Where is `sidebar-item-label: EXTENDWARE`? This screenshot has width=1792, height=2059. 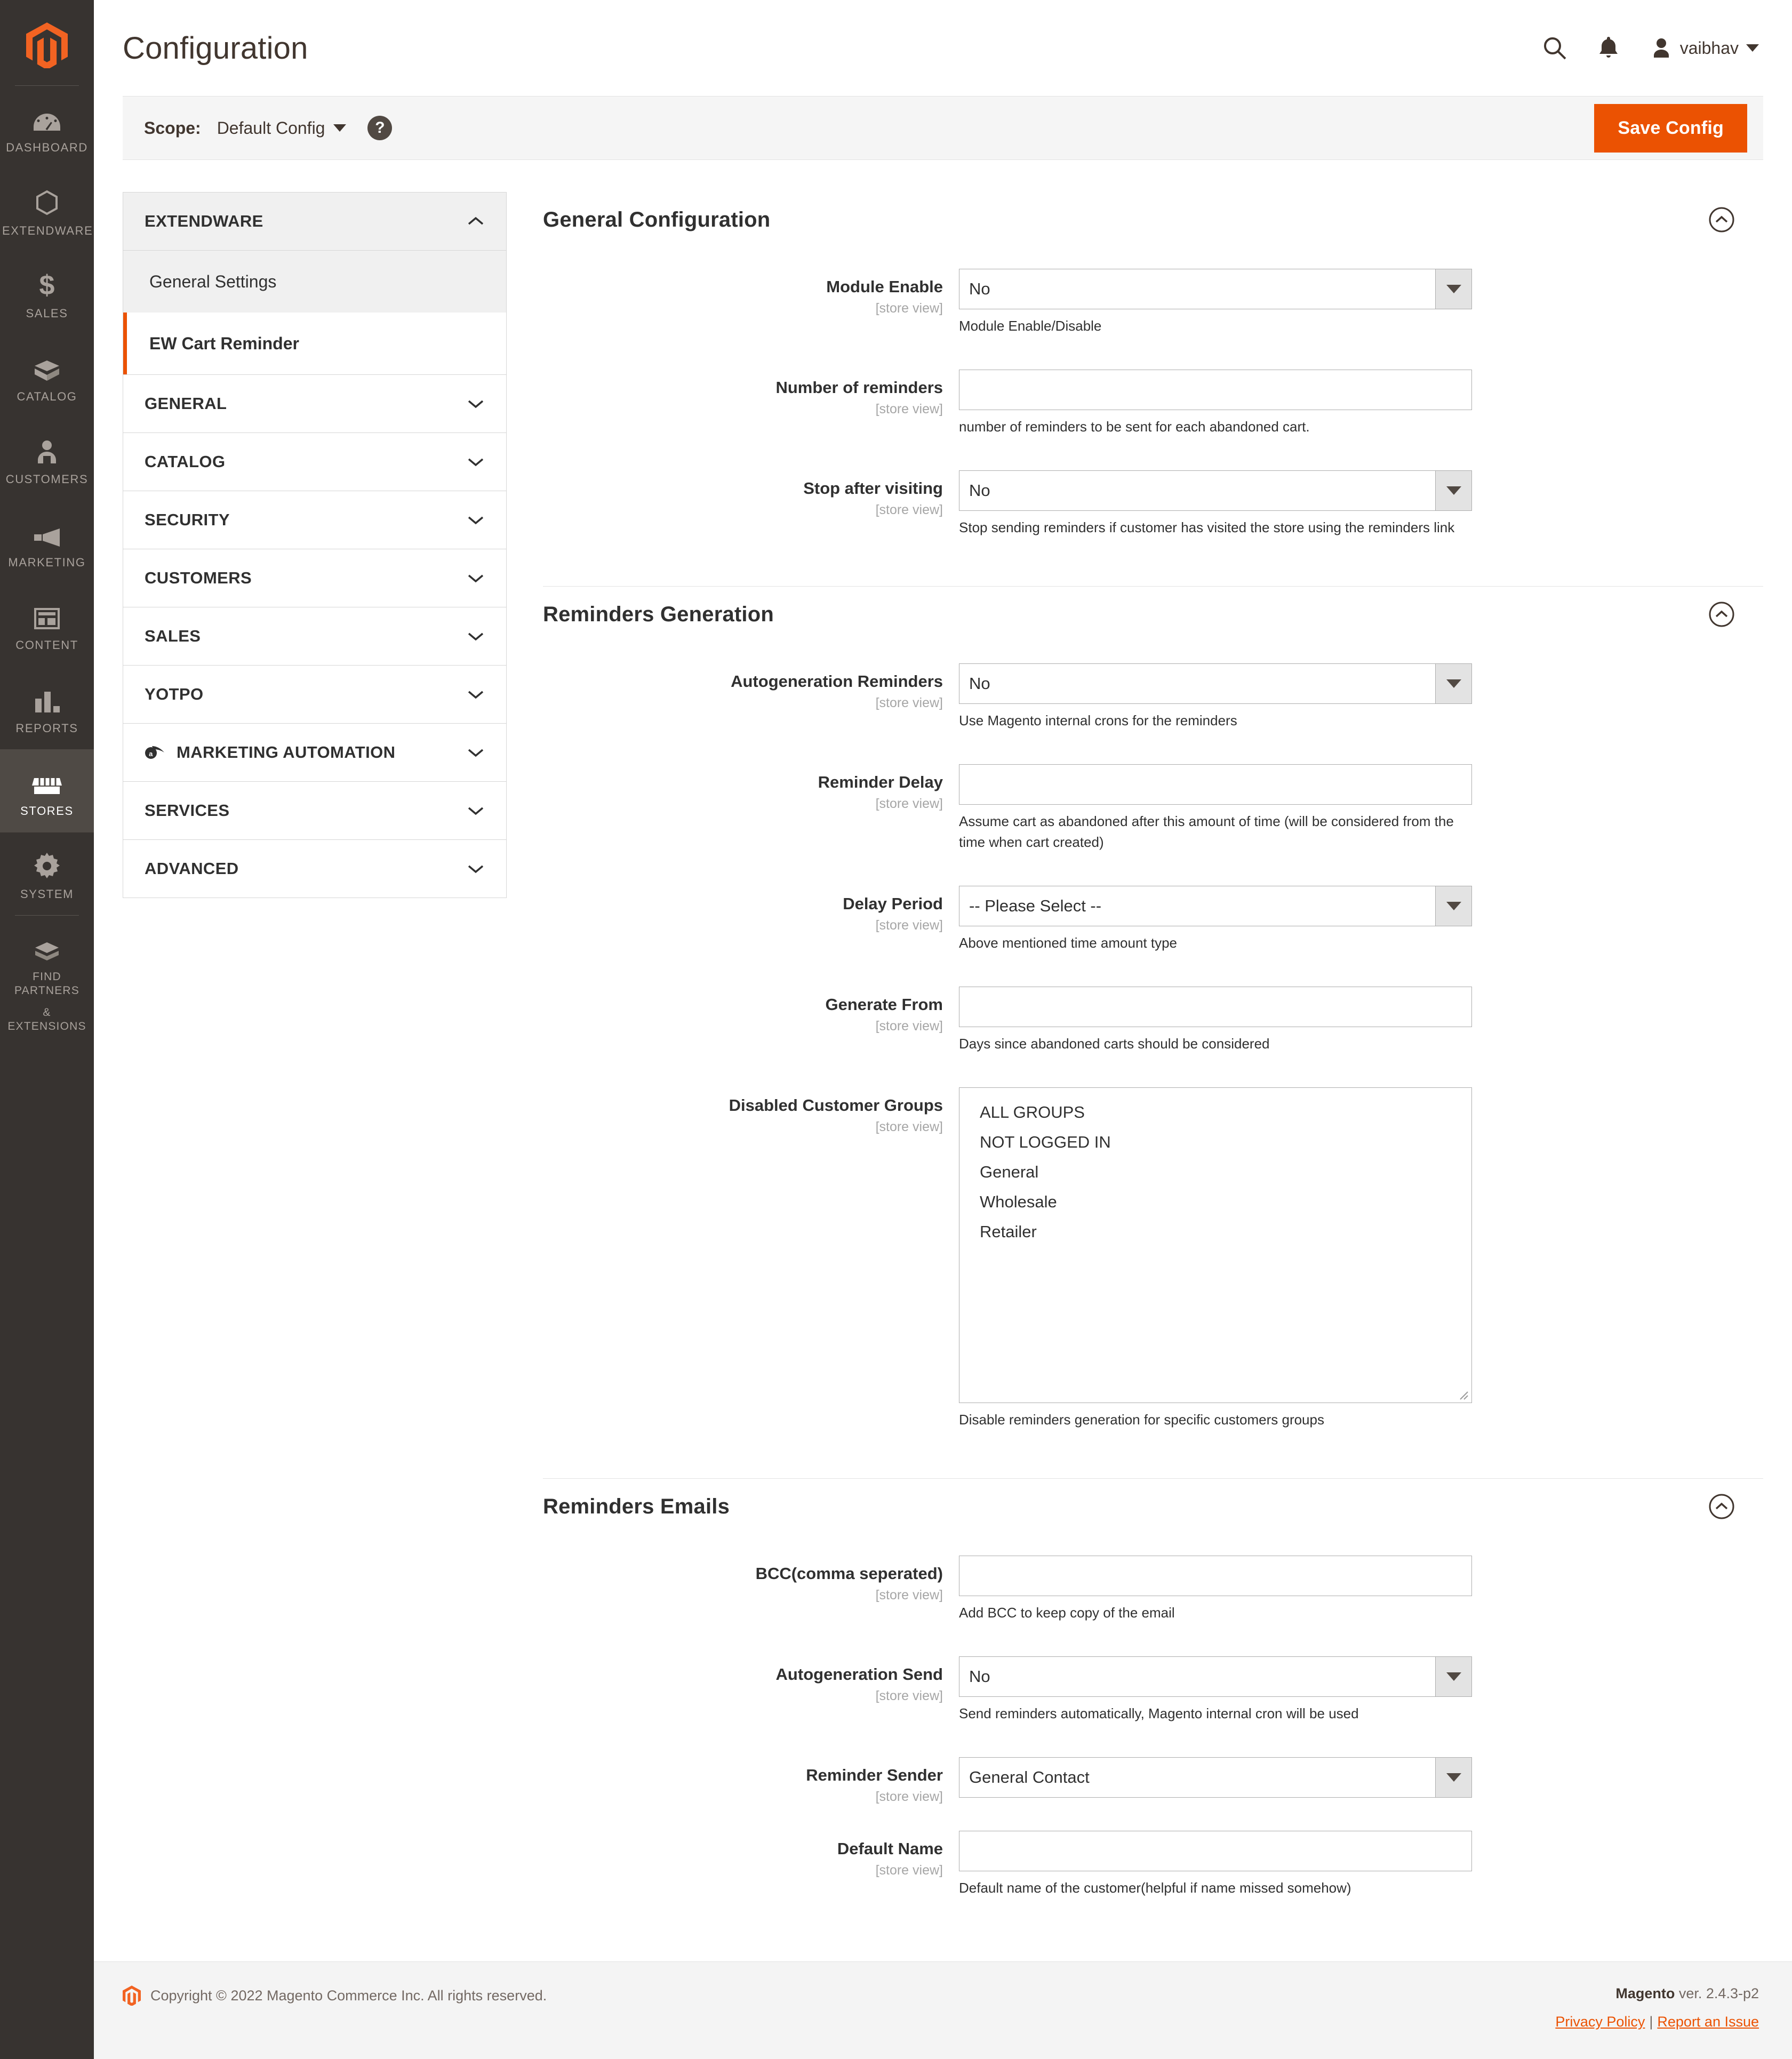
sidebar-item-label: EXTENDWARE is located at coordinates (47, 230).